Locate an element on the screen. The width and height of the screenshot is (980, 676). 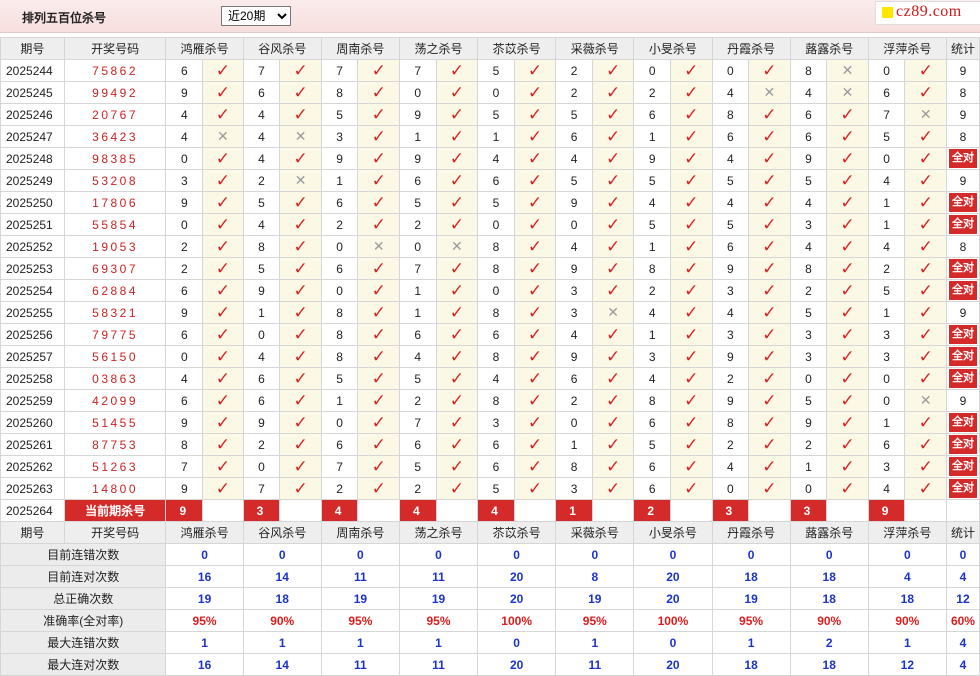
summary-value: 90% is located at coordinates (907, 620).